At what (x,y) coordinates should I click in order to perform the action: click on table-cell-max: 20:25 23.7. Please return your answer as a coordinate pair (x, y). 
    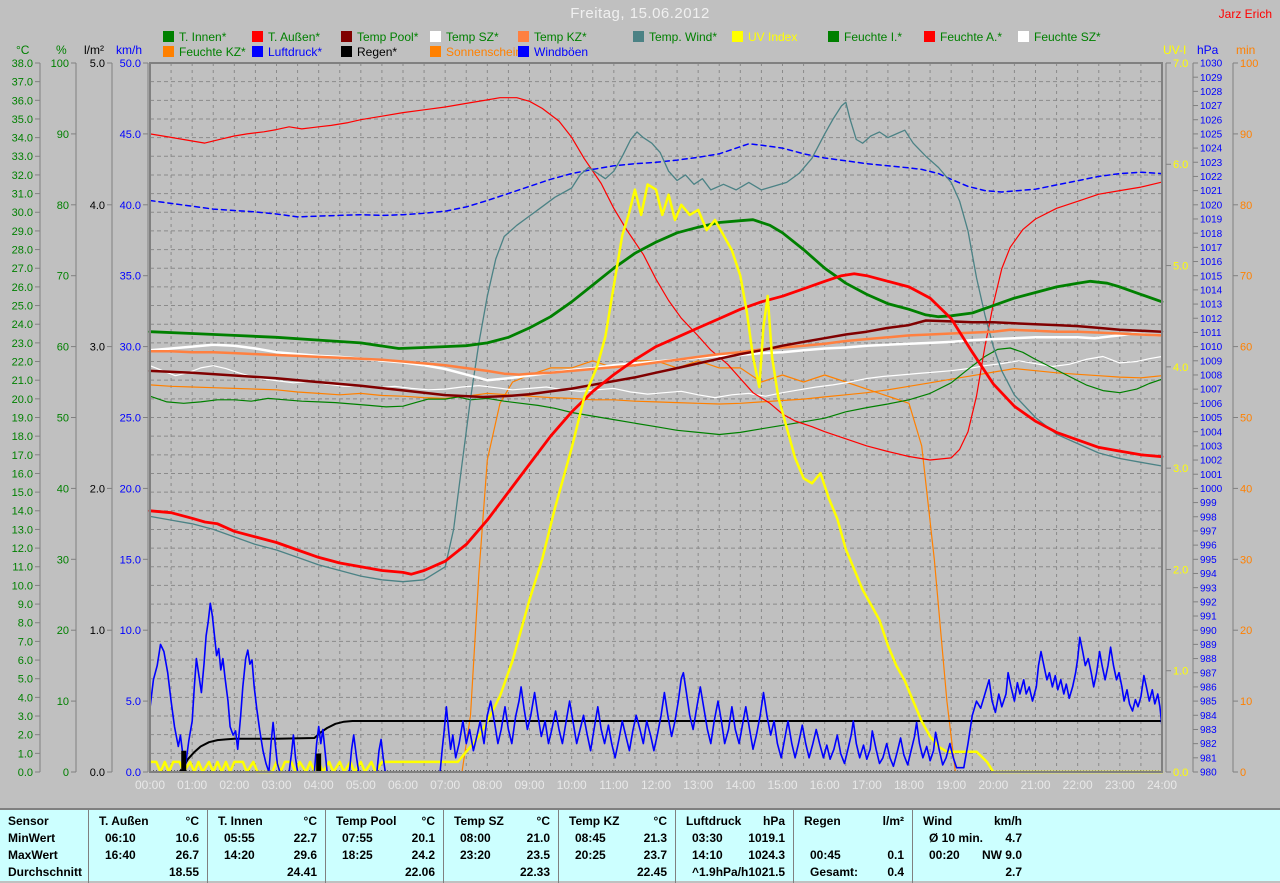
    Looking at the image, I should click on (617, 855).